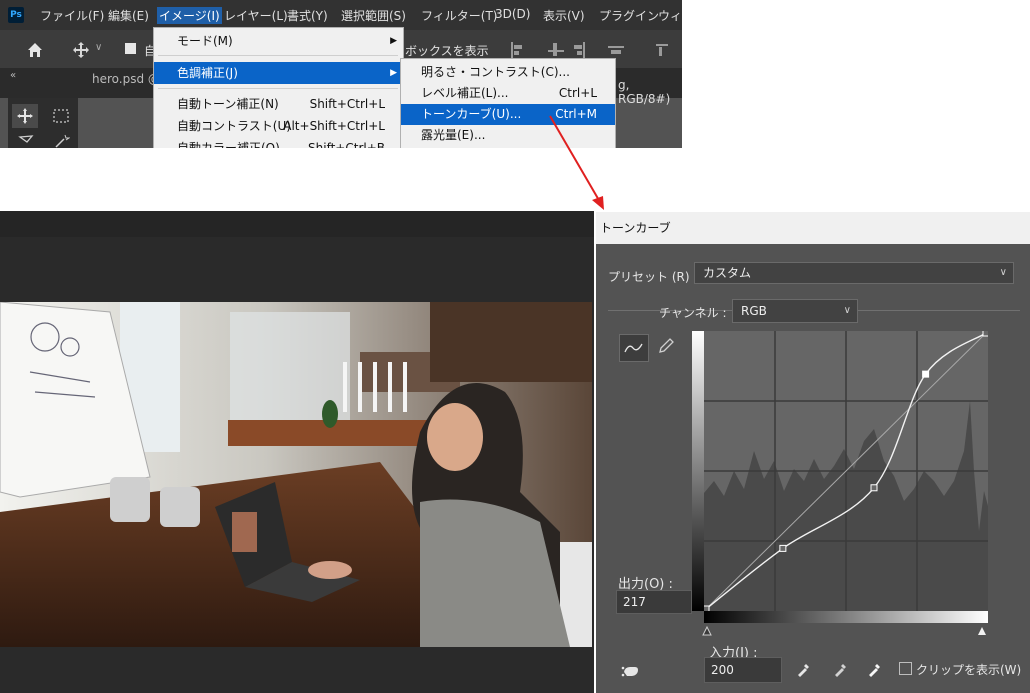  What do you see at coordinates (459, 15) in the screenshot?
I see `menu-filter: フィルター(T)` at bounding box center [459, 15].